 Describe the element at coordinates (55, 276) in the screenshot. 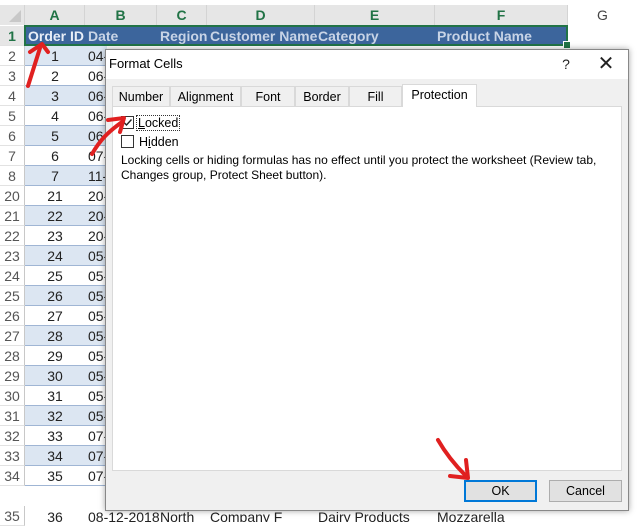

I see `cell-order-id: 25` at that location.